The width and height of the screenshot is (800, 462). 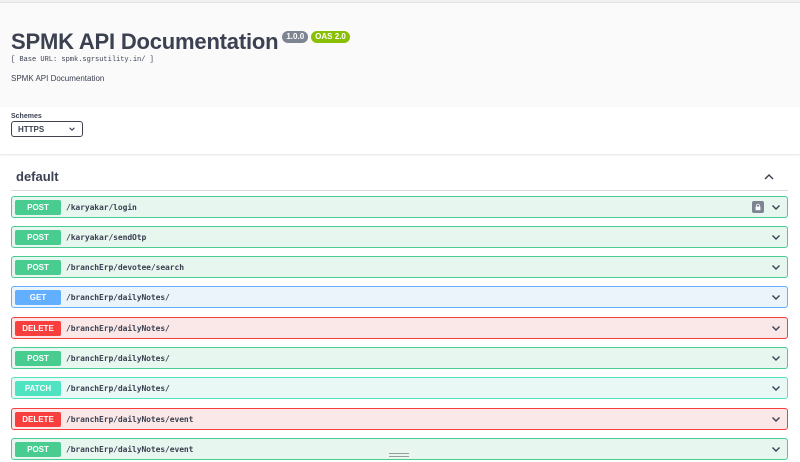 I want to click on method-badge: PATCH, so click(x=38, y=388).